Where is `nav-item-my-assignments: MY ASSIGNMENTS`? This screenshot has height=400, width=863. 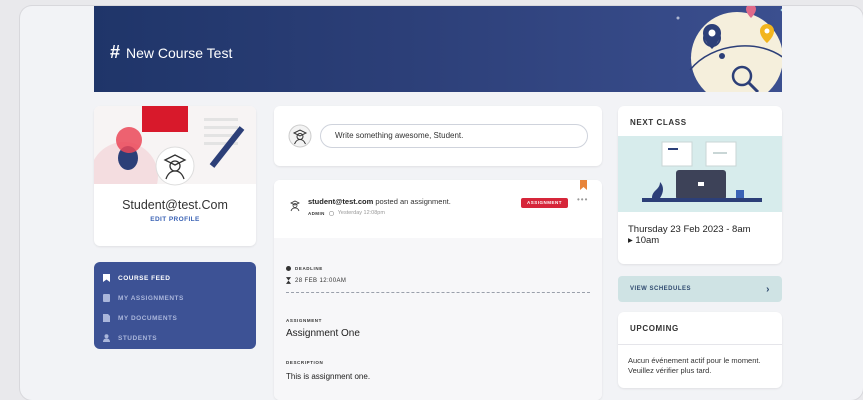 nav-item-my-assignments: MY ASSIGNMENTS is located at coordinates (175, 298).